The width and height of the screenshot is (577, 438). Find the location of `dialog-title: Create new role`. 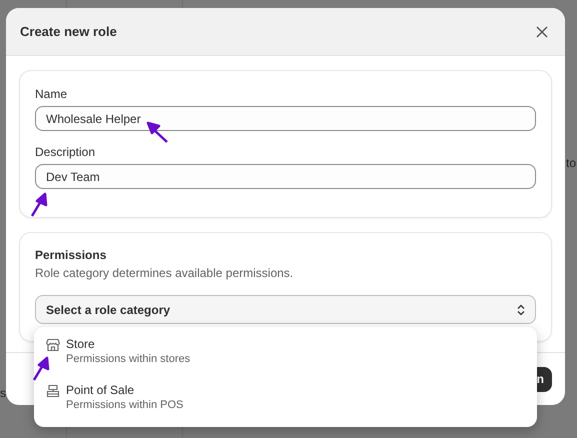

dialog-title: Create new role is located at coordinates (68, 31).